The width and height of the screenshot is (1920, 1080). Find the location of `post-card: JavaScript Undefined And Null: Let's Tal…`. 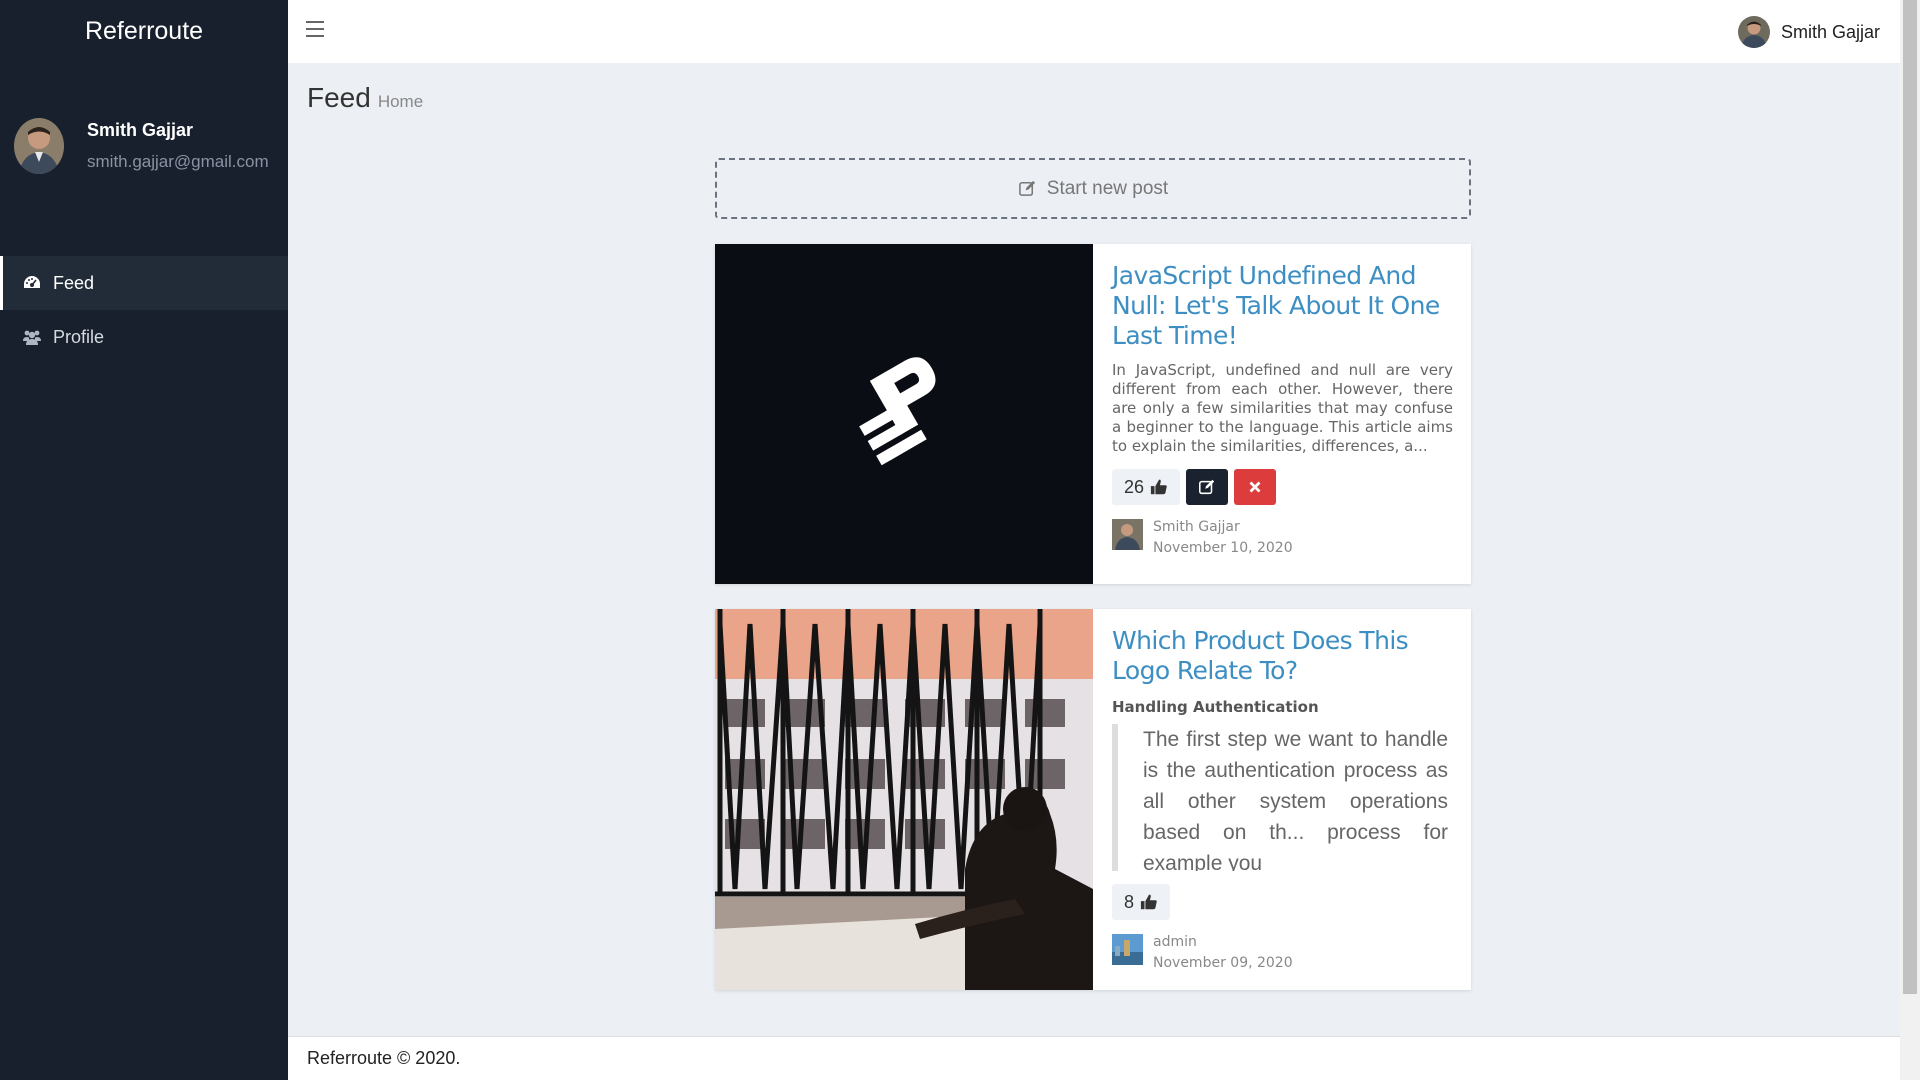

post-card: JavaScript Undefined And Null: Let's Tal… is located at coordinates (1093, 414).